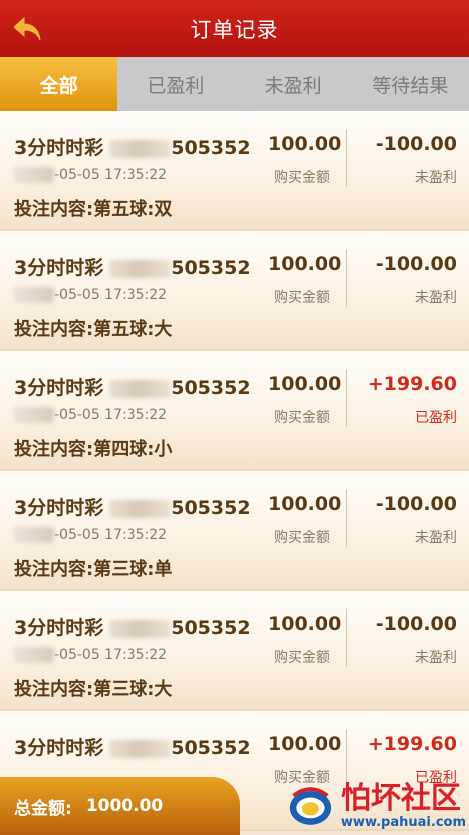 The width and height of the screenshot is (469, 835). Describe the element at coordinates (93, 329) in the screenshot. I see `bet-content: 投注内容:第五球:大` at that location.